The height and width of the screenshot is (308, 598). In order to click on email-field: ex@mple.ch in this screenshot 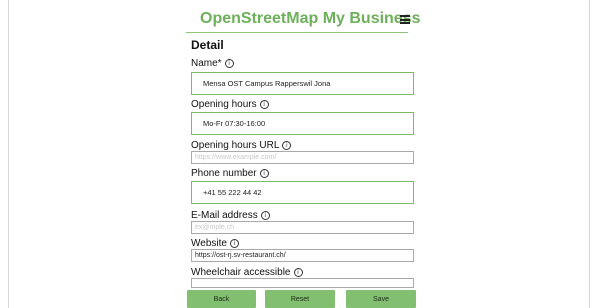, I will do `click(302, 227)`.